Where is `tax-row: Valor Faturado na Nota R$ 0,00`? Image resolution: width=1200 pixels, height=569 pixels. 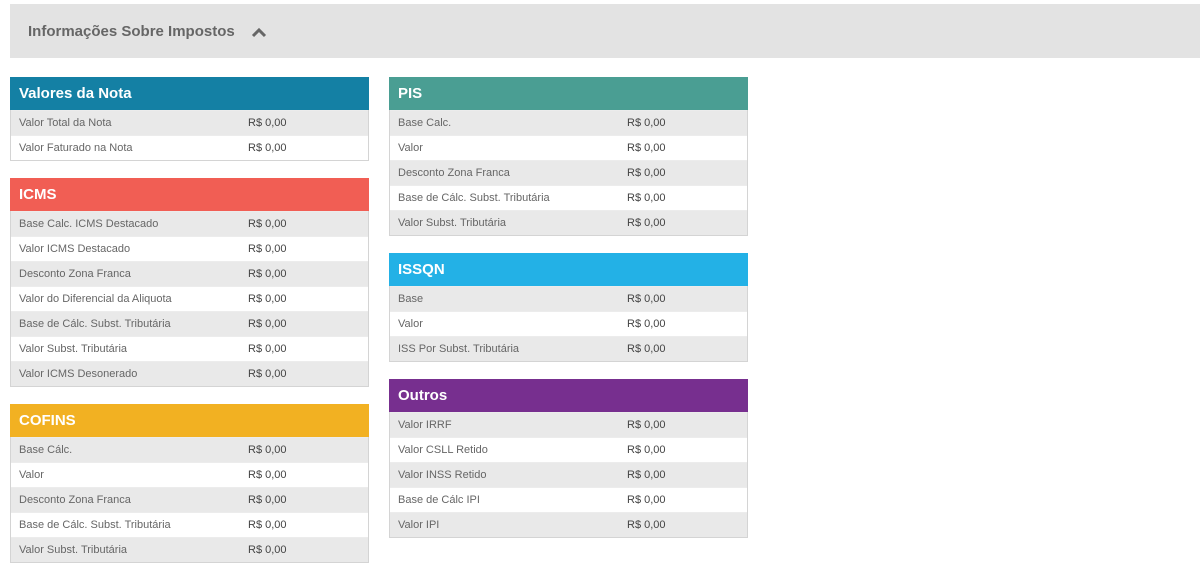 tax-row: Valor Faturado na Nota R$ 0,00 is located at coordinates (189, 147).